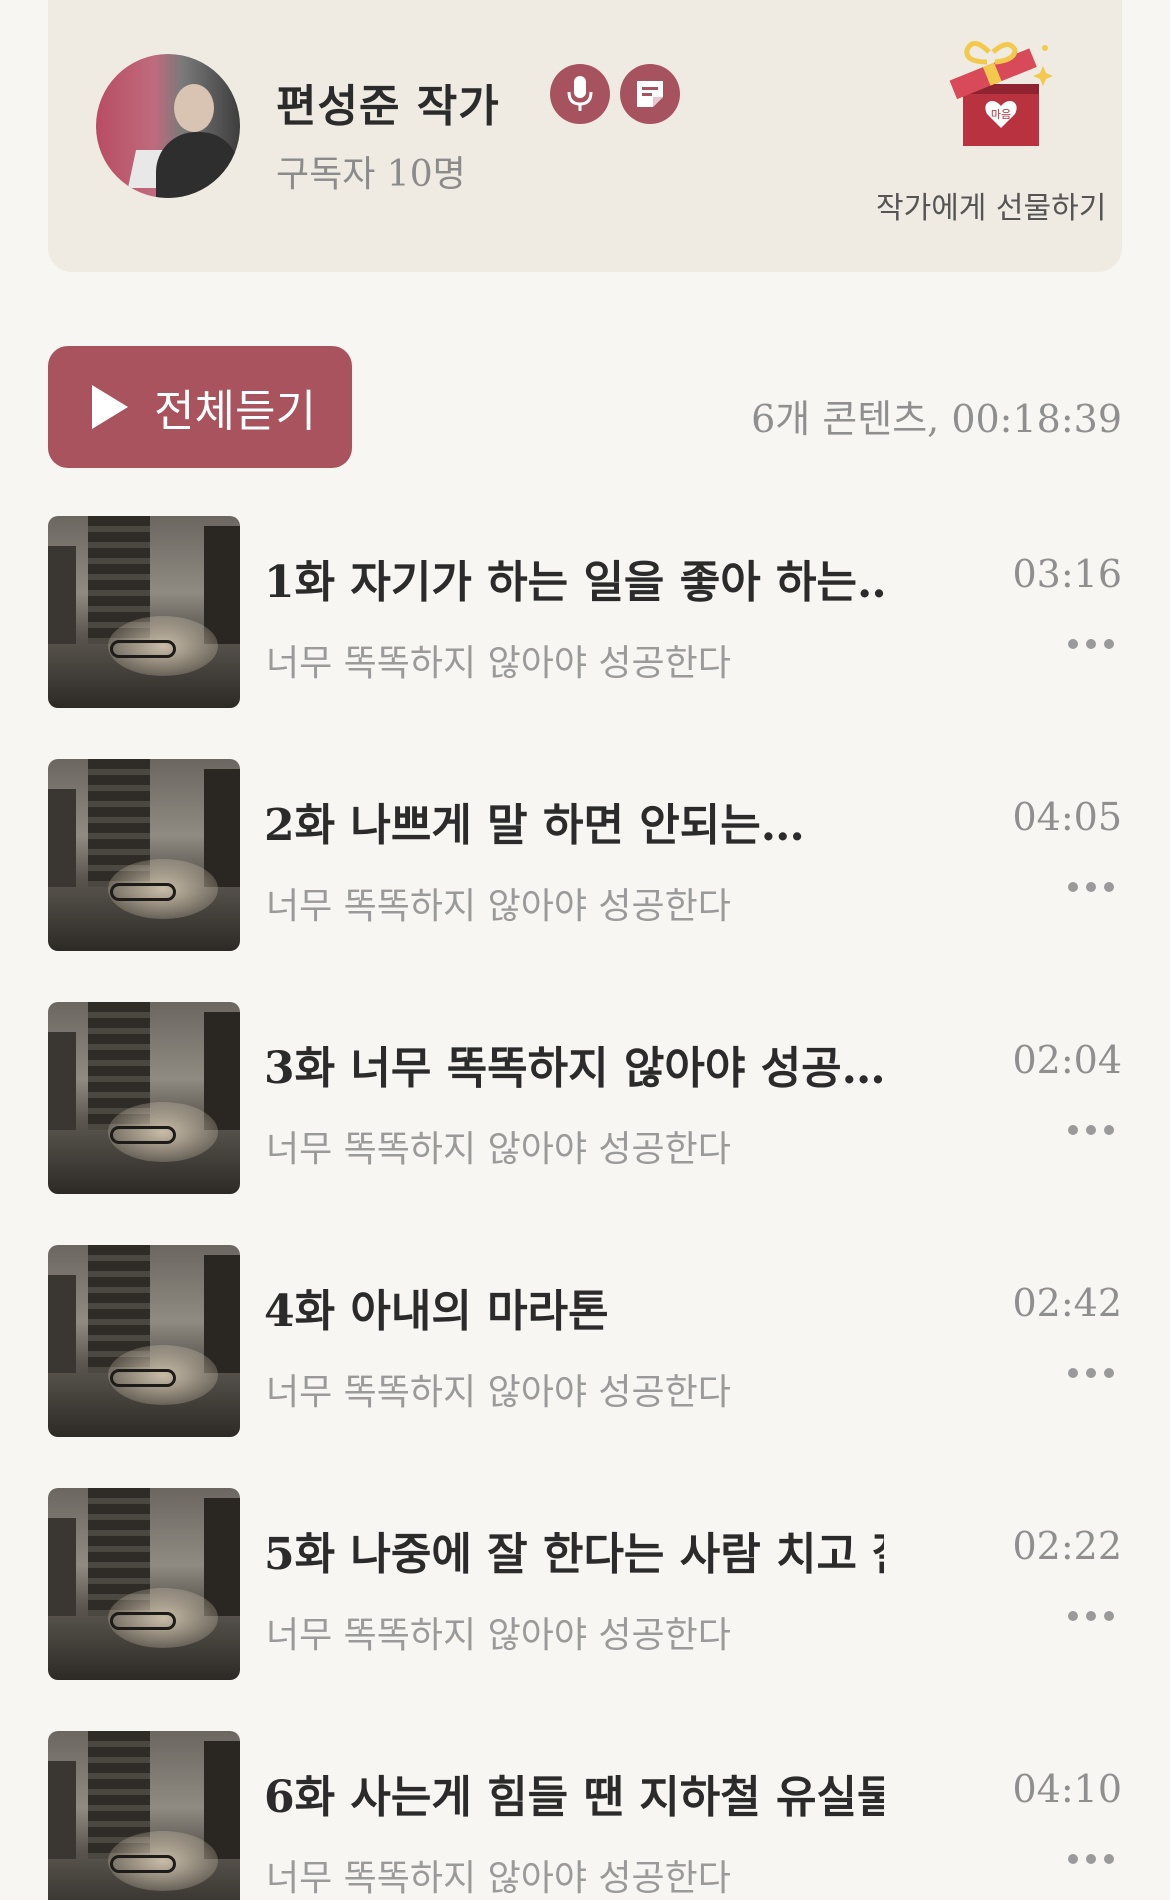 The image size is (1170, 1900). Describe the element at coordinates (1067, 1303) in the screenshot. I see `episode-duration: 02:42` at that location.